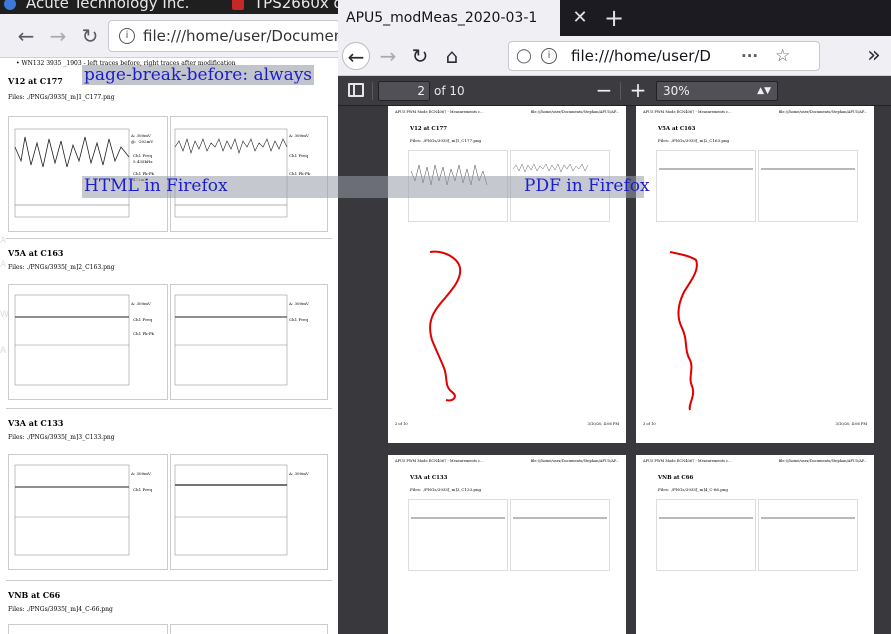 This screenshot has height=634, width=891. Describe the element at coordinates (442, 18) in the screenshot. I see `active-tab-title: APU5_modMeas_2020-03-1` at that location.